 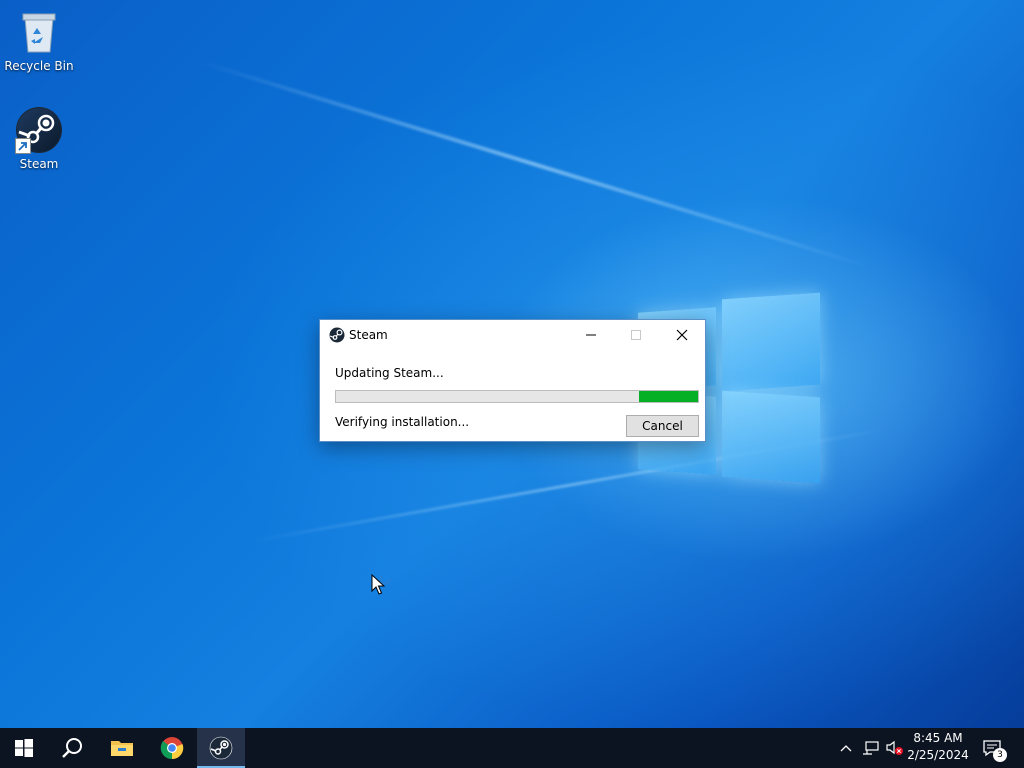 I want to click on close-button, so click(x=682, y=335).